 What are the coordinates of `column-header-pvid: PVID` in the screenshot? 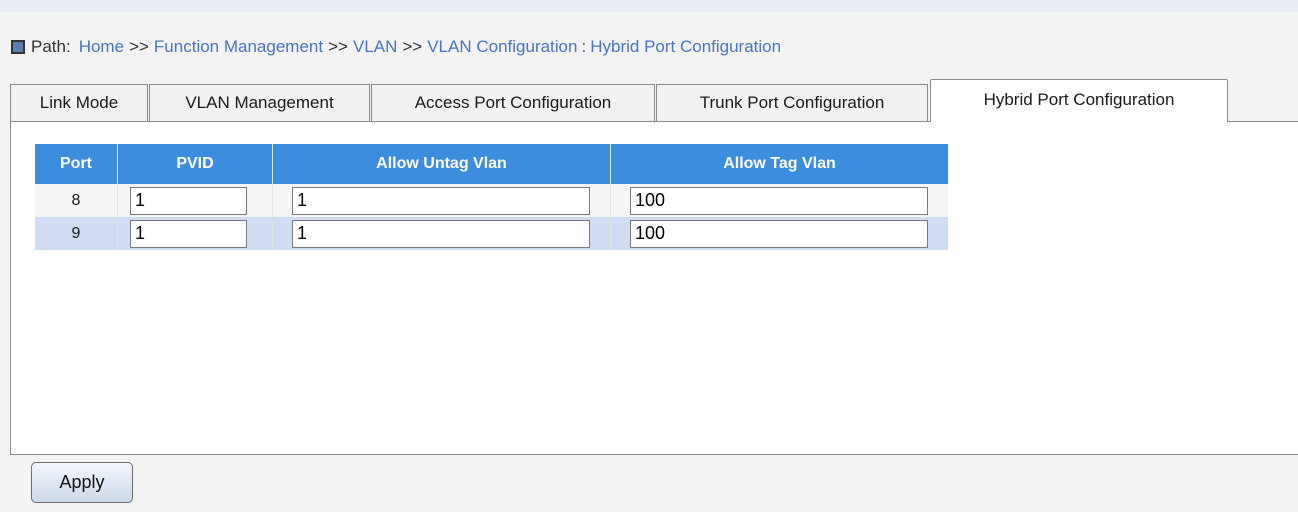 It's located at (195, 164).